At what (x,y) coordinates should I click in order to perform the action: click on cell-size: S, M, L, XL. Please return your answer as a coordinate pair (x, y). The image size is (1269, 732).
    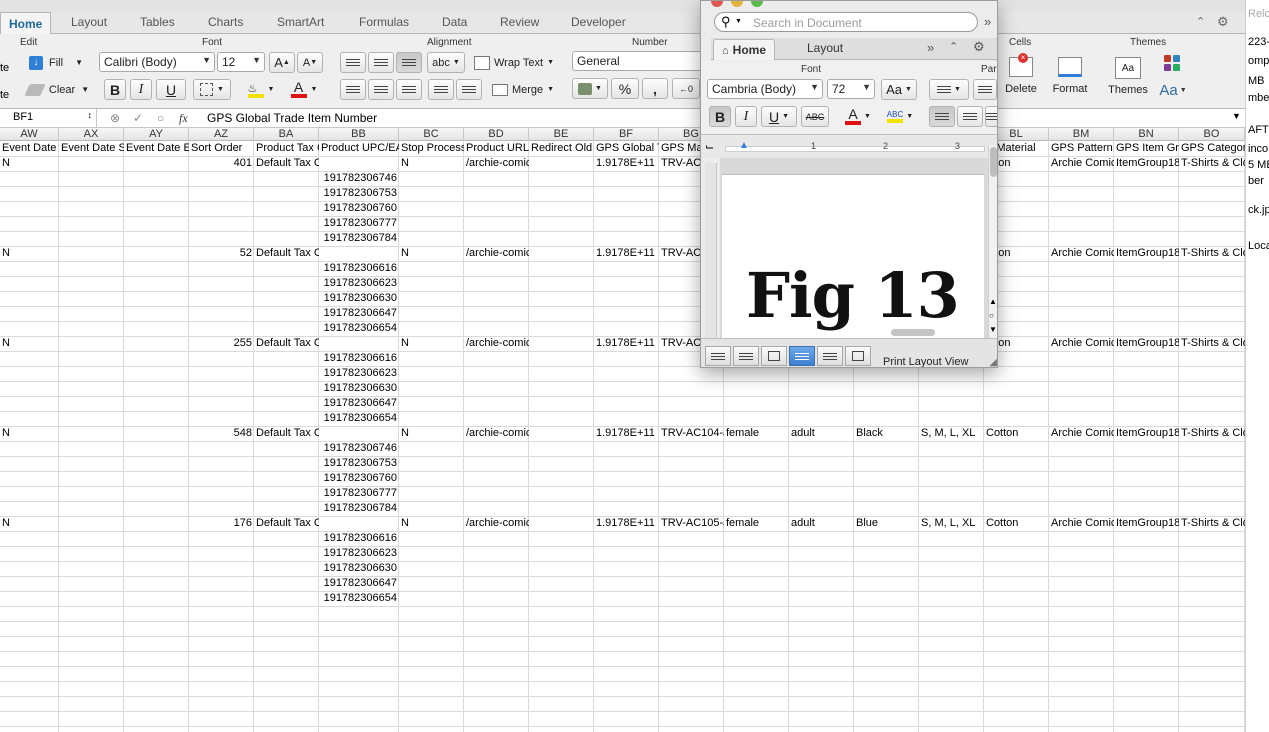
    Looking at the image, I should click on (951, 523).